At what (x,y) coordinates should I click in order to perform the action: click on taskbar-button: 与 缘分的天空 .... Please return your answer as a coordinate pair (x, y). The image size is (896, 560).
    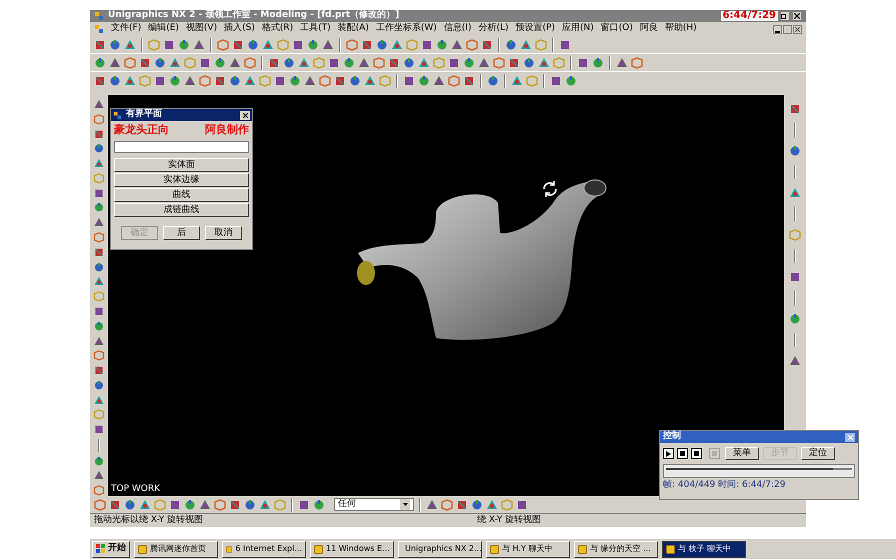
    Looking at the image, I should click on (616, 549).